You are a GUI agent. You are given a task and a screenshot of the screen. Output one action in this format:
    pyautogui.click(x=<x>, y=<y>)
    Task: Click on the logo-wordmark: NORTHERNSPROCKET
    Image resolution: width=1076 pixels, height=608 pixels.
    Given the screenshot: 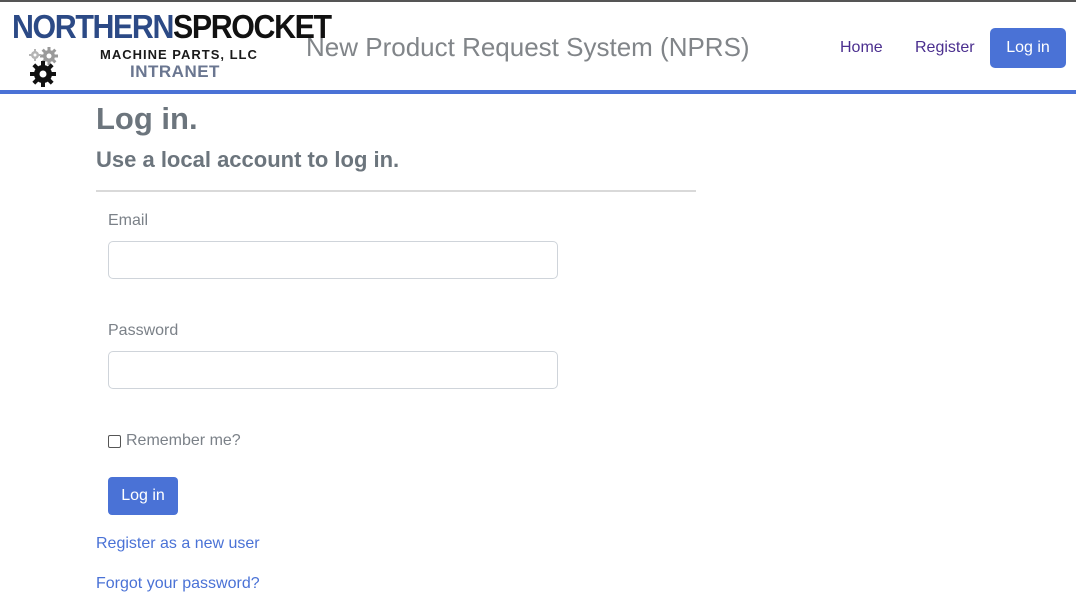 What is the action you would take?
    pyautogui.click(x=172, y=26)
    